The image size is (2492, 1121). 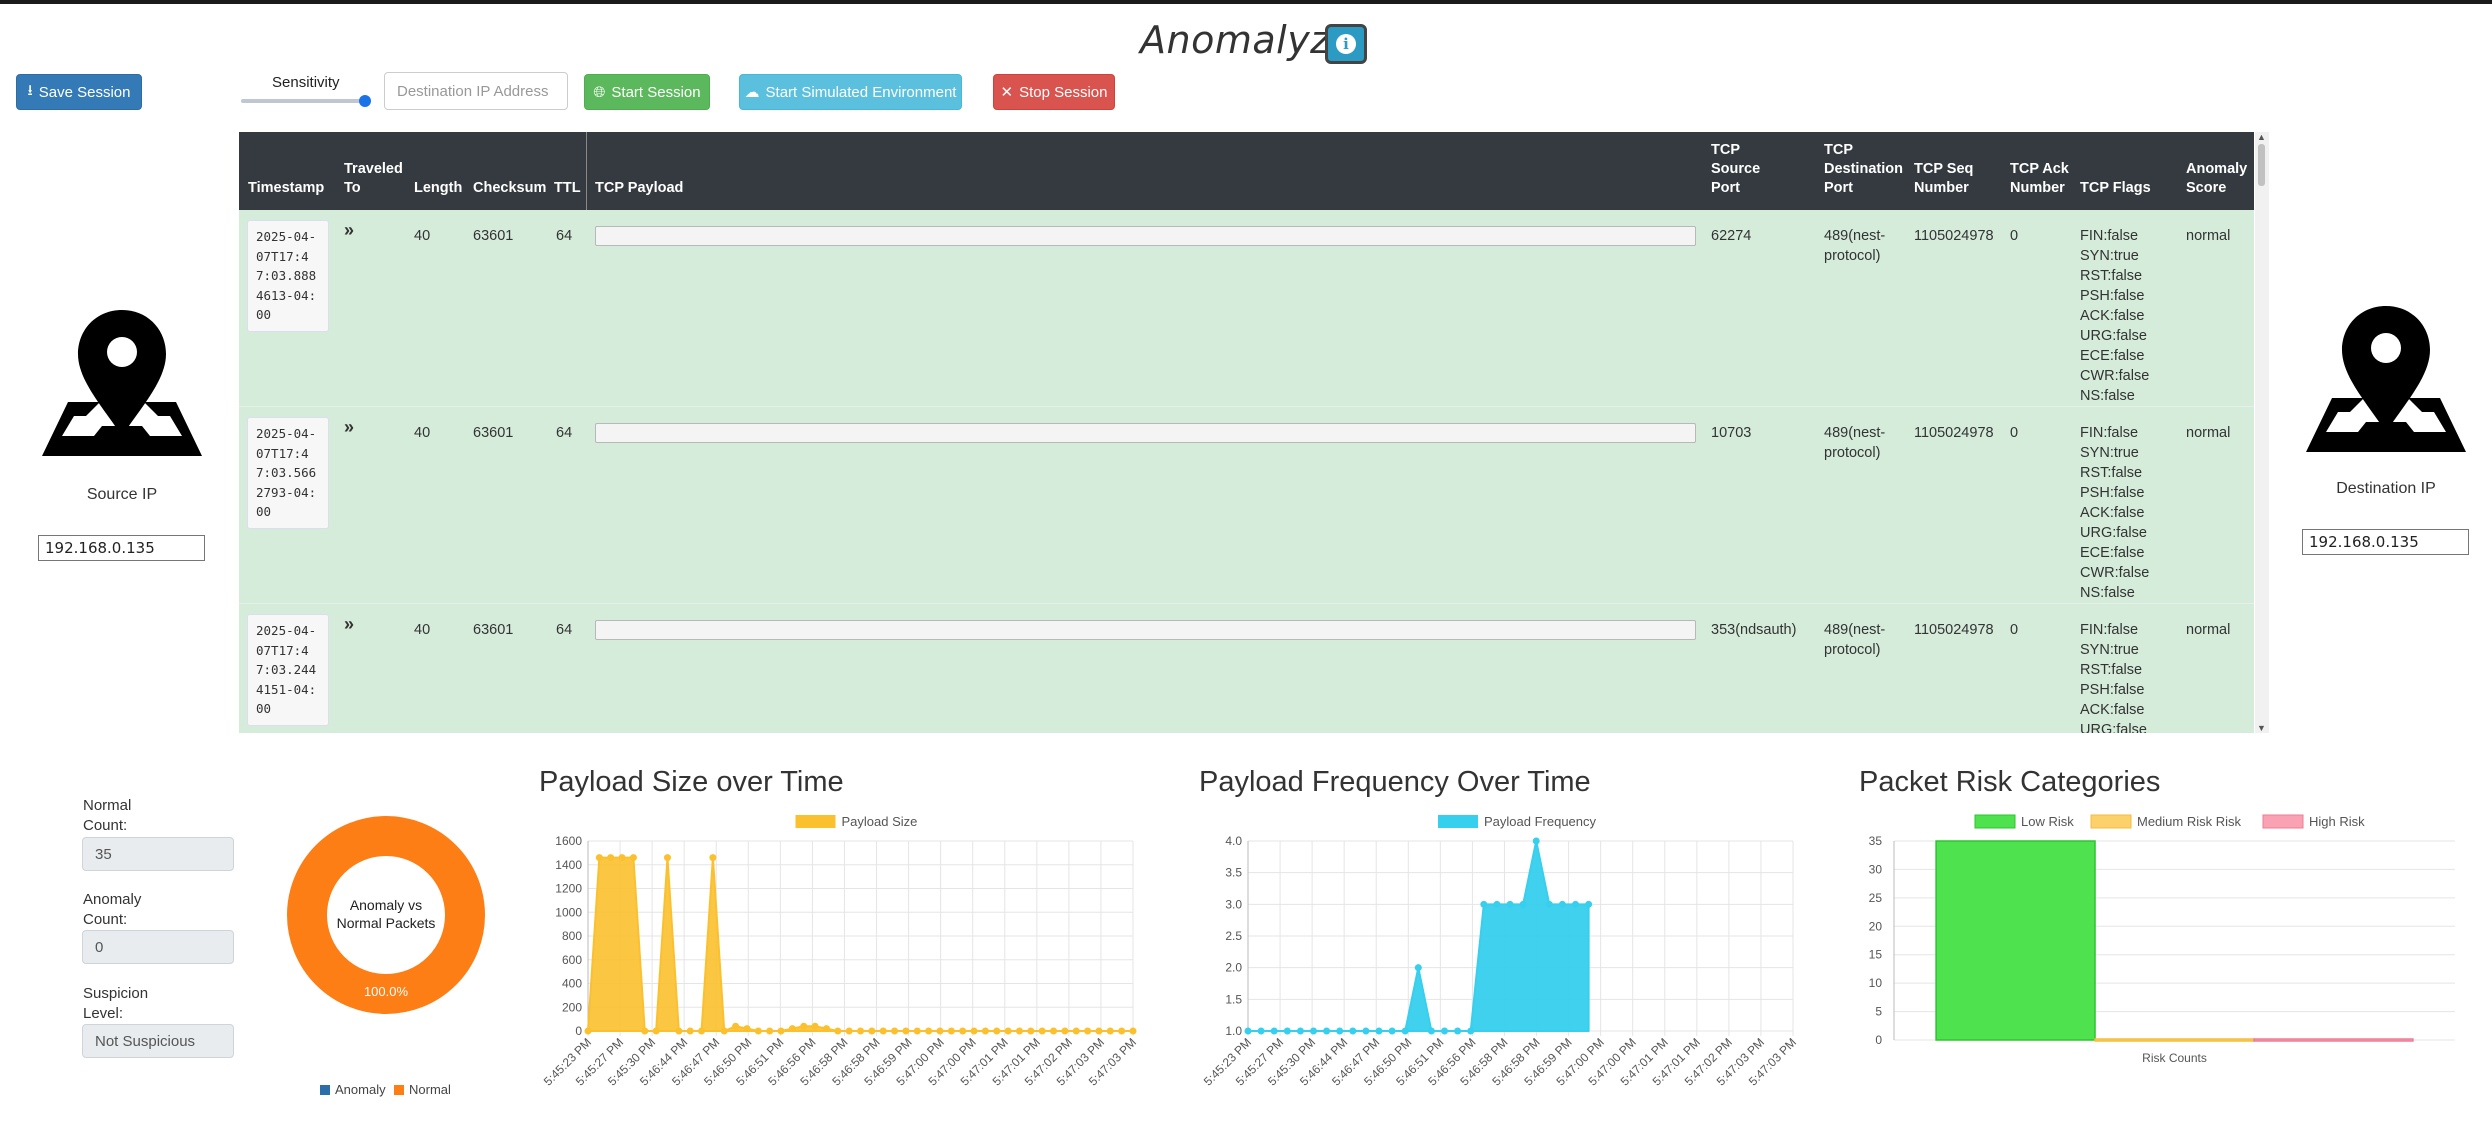 I want to click on start-simulated-environment-button: ☁ Start Simulated Environment, so click(x=850, y=92).